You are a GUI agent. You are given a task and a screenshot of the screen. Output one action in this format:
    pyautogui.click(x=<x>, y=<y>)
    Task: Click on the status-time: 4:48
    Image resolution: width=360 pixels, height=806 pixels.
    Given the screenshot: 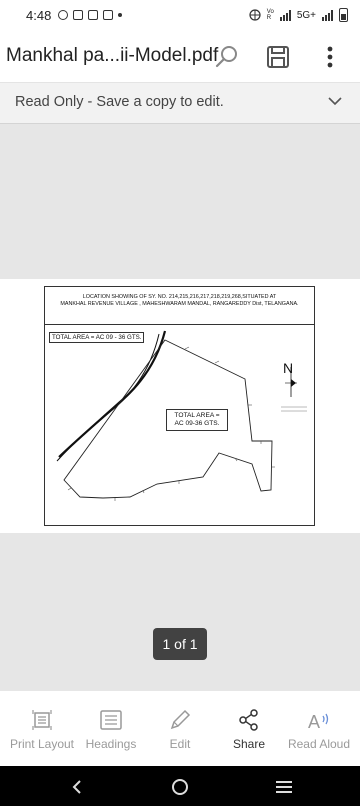 What is the action you would take?
    pyautogui.click(x=39, y=15)
    